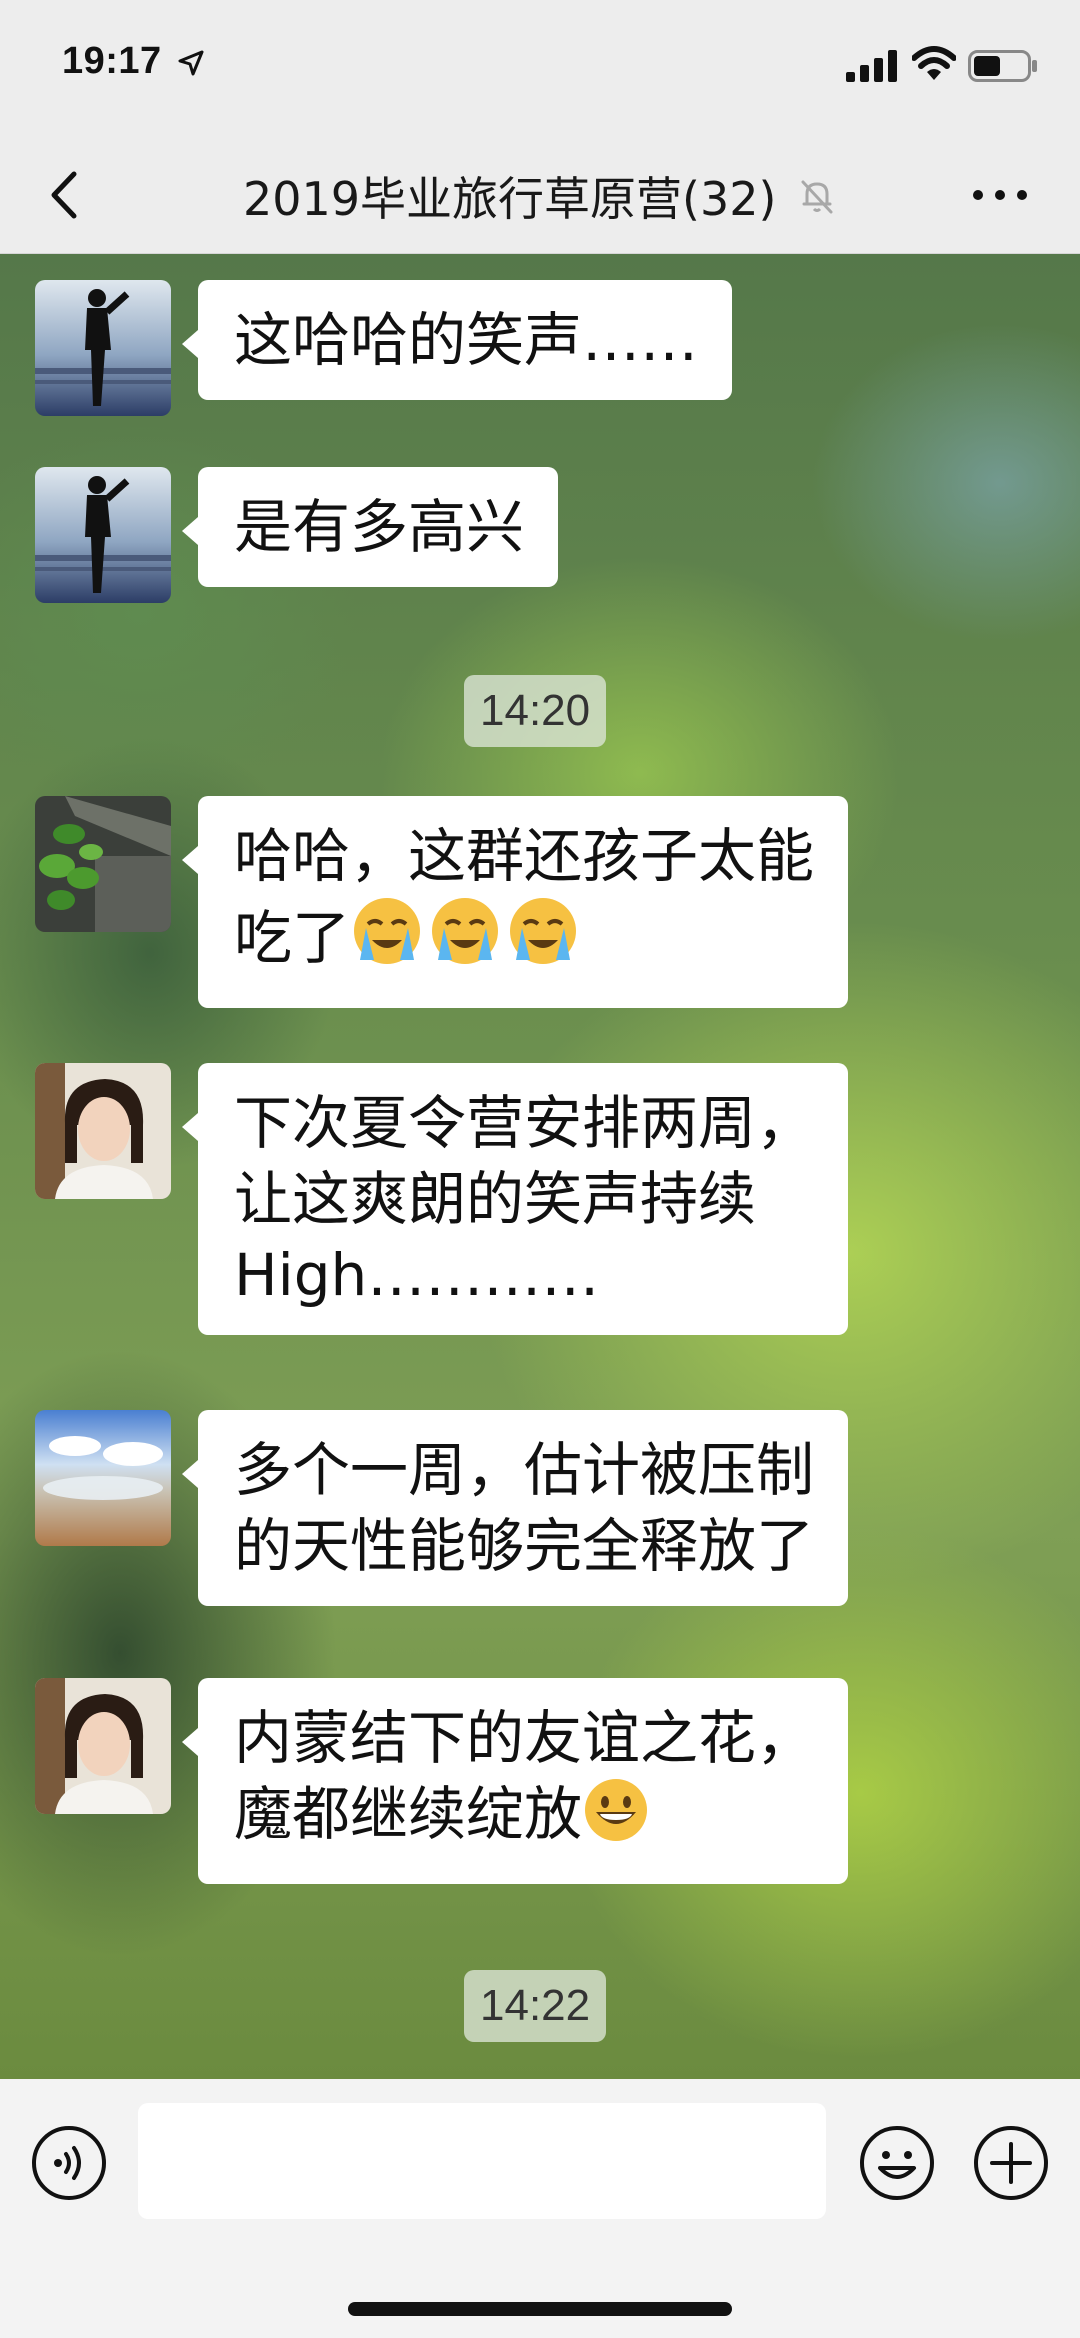 The width and height of the screenshot is (1080, 2338). I want to click on input-bar, so click(540, 2208).